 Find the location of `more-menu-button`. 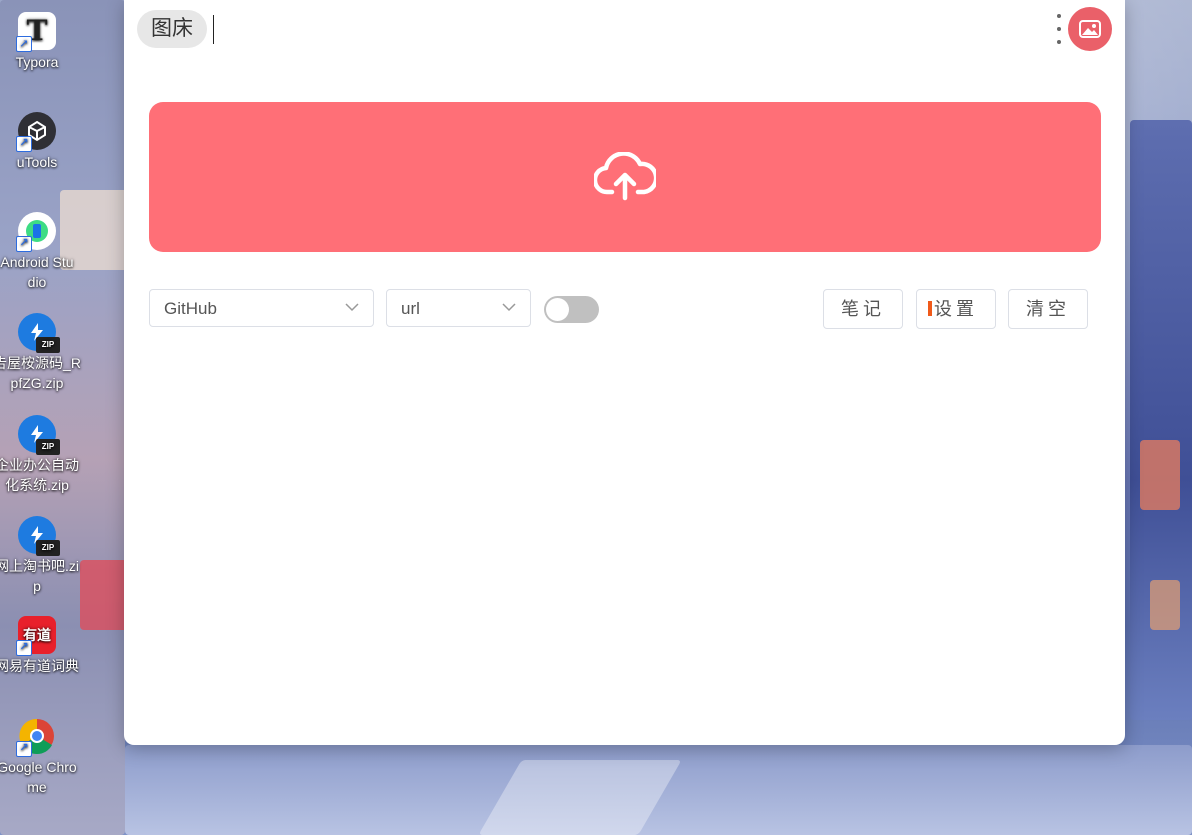

more-menu-button is located at coordinates (1059, 29).